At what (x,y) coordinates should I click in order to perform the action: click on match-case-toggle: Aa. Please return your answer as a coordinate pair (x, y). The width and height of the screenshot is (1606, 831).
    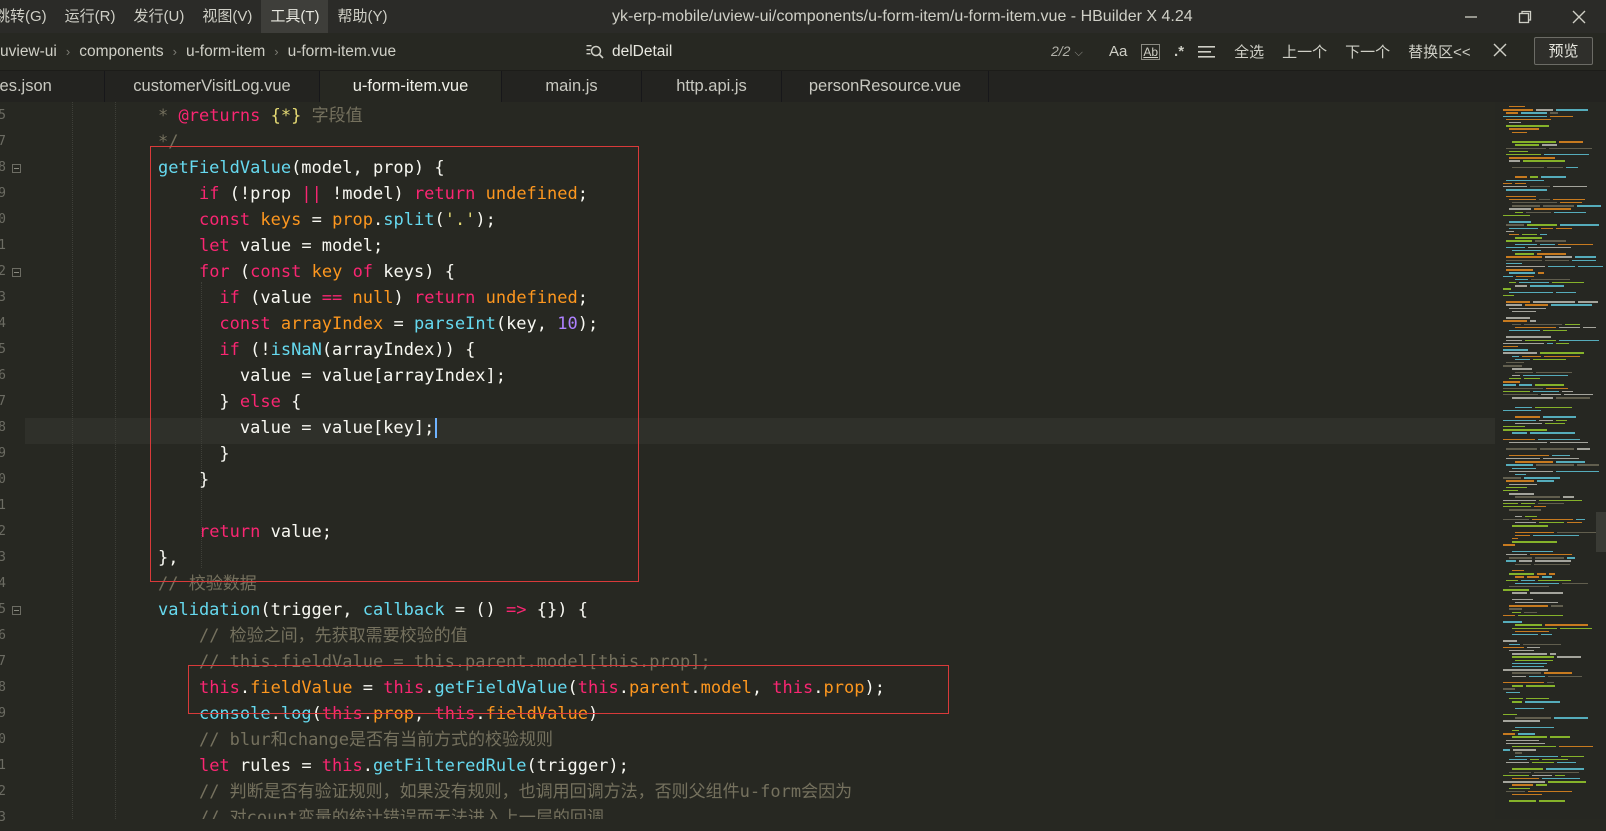
    Looking at the image, I should click on (1118, 51).